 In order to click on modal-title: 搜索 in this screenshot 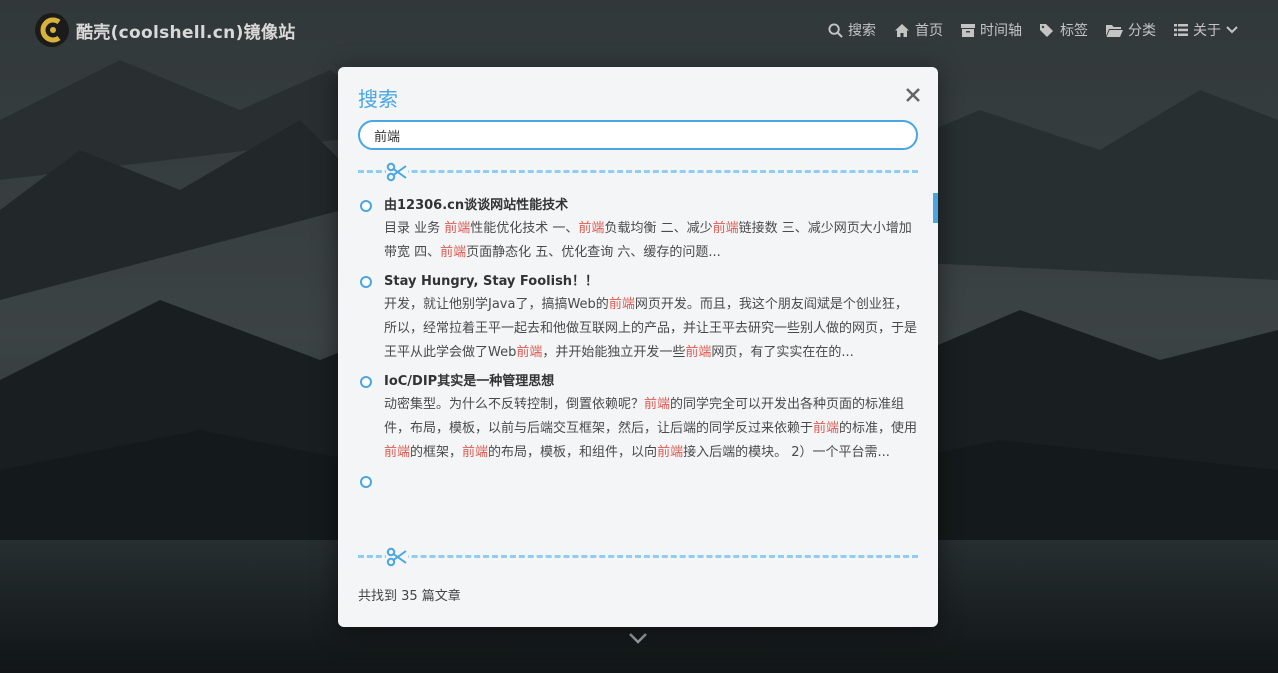, I will do `click(378, 99)`.